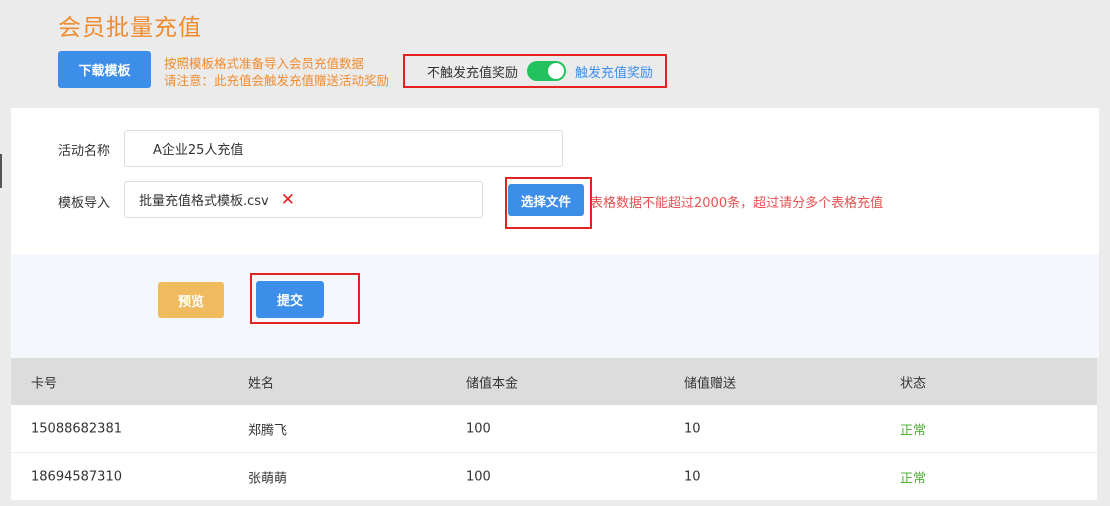  I want to click on card-number-cell: 15088682381, so click(76, 428).